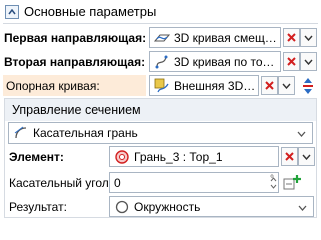 The height and width of the screenshot is (240, 321). Describe the element at coordinates (76, 110) in the screenshot. I see `section-control-title: Управление сечением` at that location.